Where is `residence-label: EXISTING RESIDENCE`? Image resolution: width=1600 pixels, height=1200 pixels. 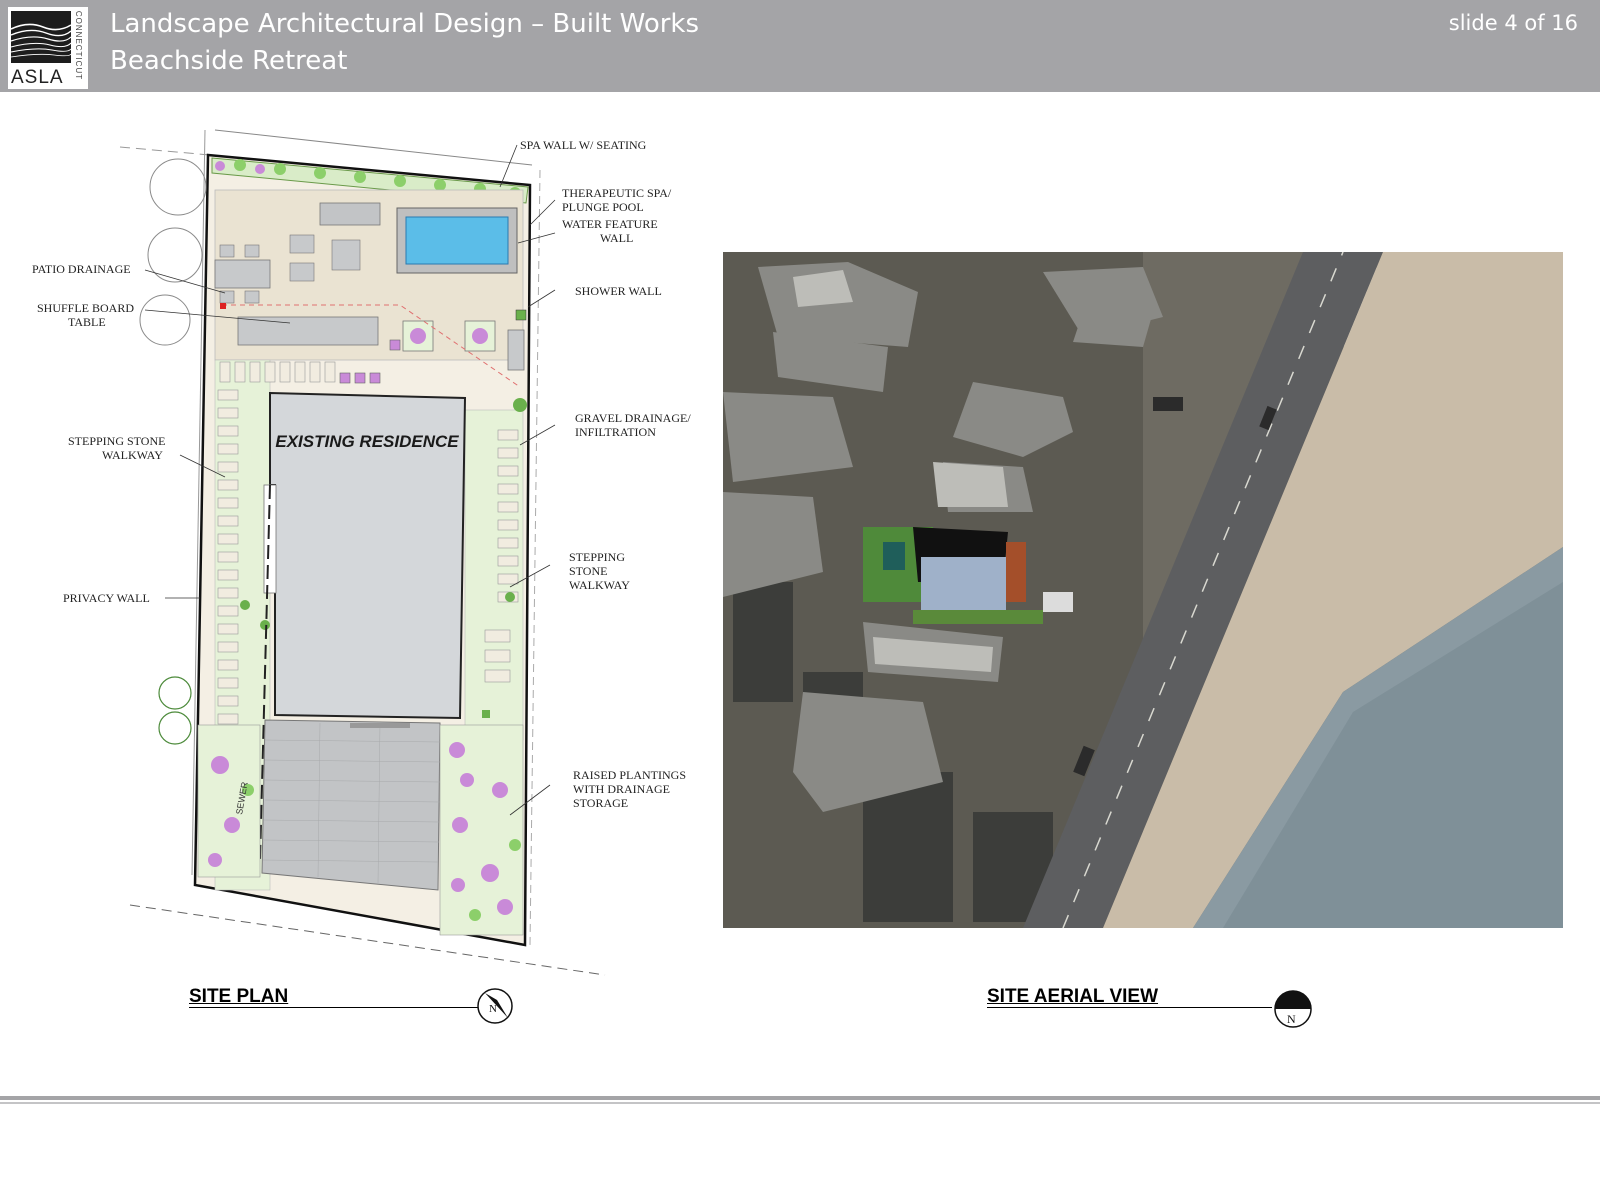 residence-label: EXISTING RESIDENCE is located at coordinates (367, 441).